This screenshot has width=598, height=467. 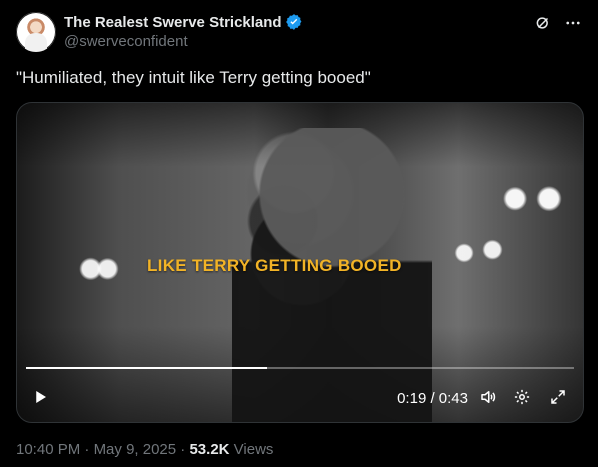 What do you see at coordinates (488, 397) in the screenshot?
I see `volume-icon` at bounding box center [488, 397].